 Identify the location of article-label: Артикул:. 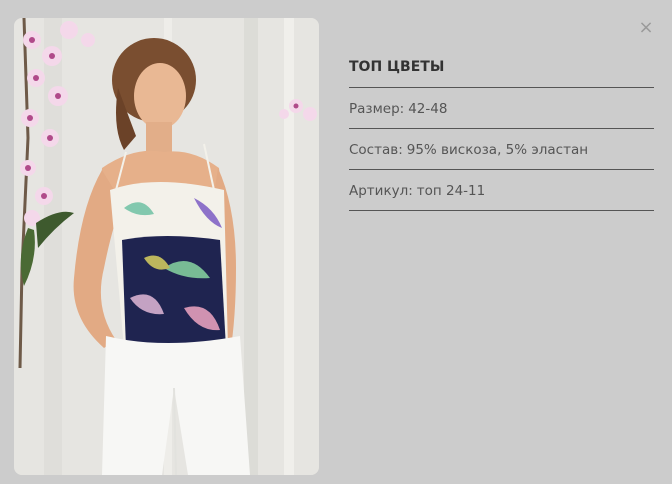
(381, 191).